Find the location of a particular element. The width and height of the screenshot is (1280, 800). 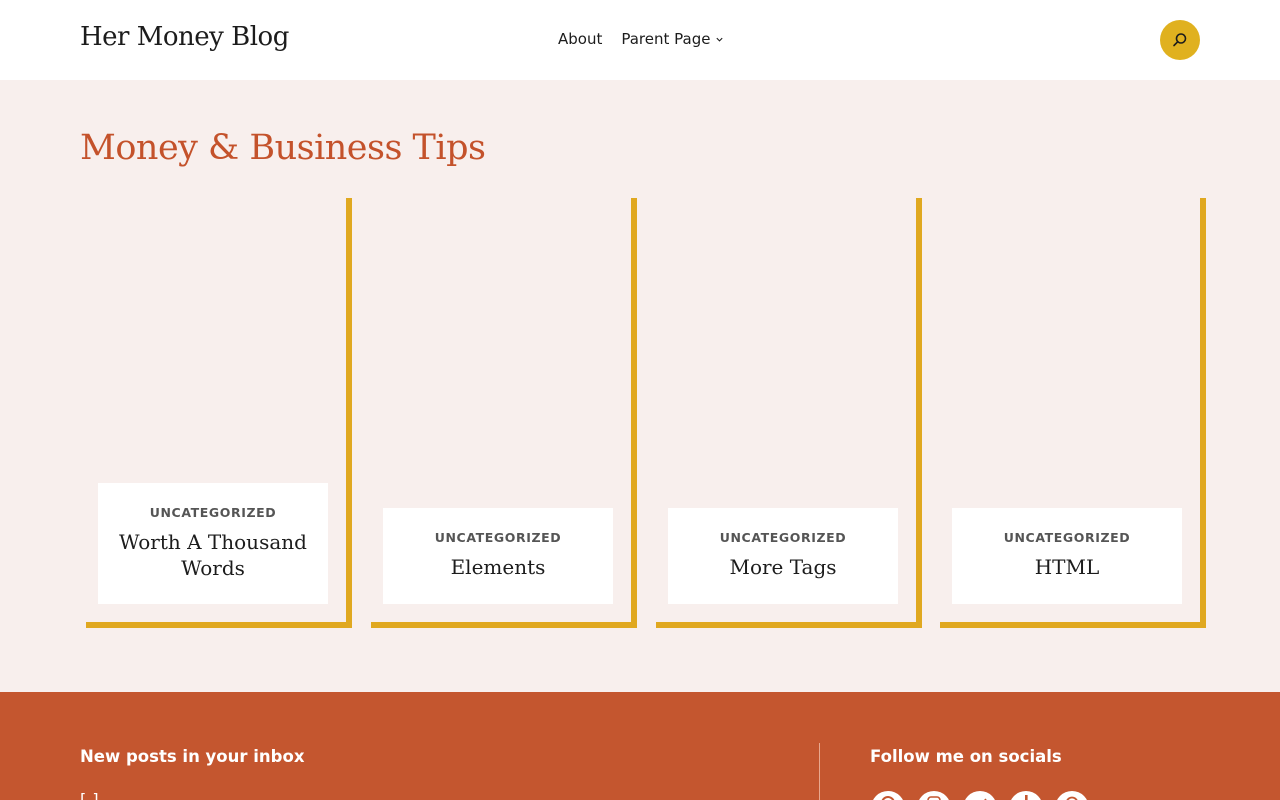

post-title-link: More Tags is located at coordinates (783, 567).